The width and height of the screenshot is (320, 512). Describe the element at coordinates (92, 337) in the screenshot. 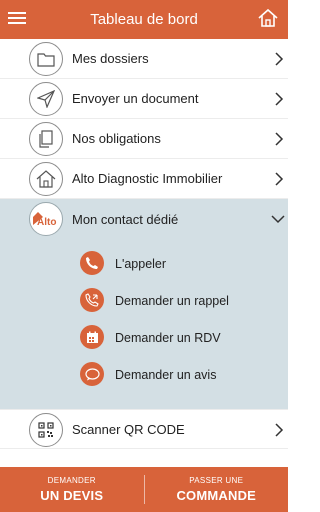

I see `calendar-icon` at that location.